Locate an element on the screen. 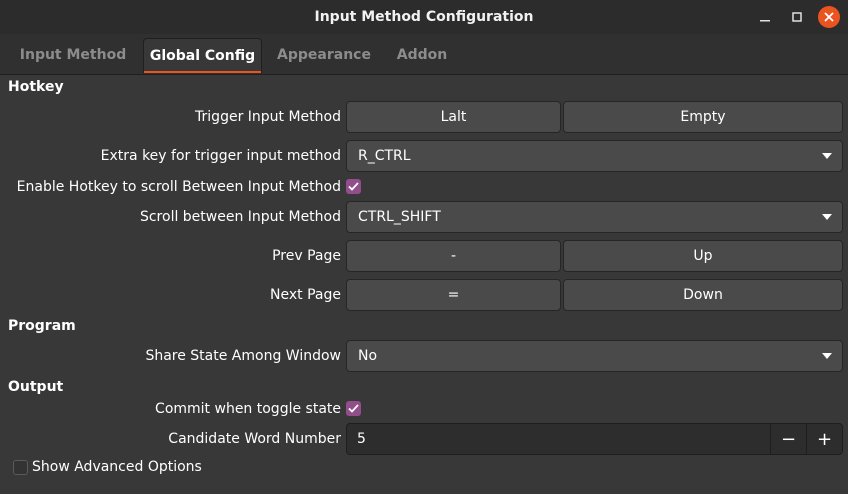 Image resolution: width=848 pixels, height=494 pixels. next-page-label: Next Page is located at coordinates (305, 295).